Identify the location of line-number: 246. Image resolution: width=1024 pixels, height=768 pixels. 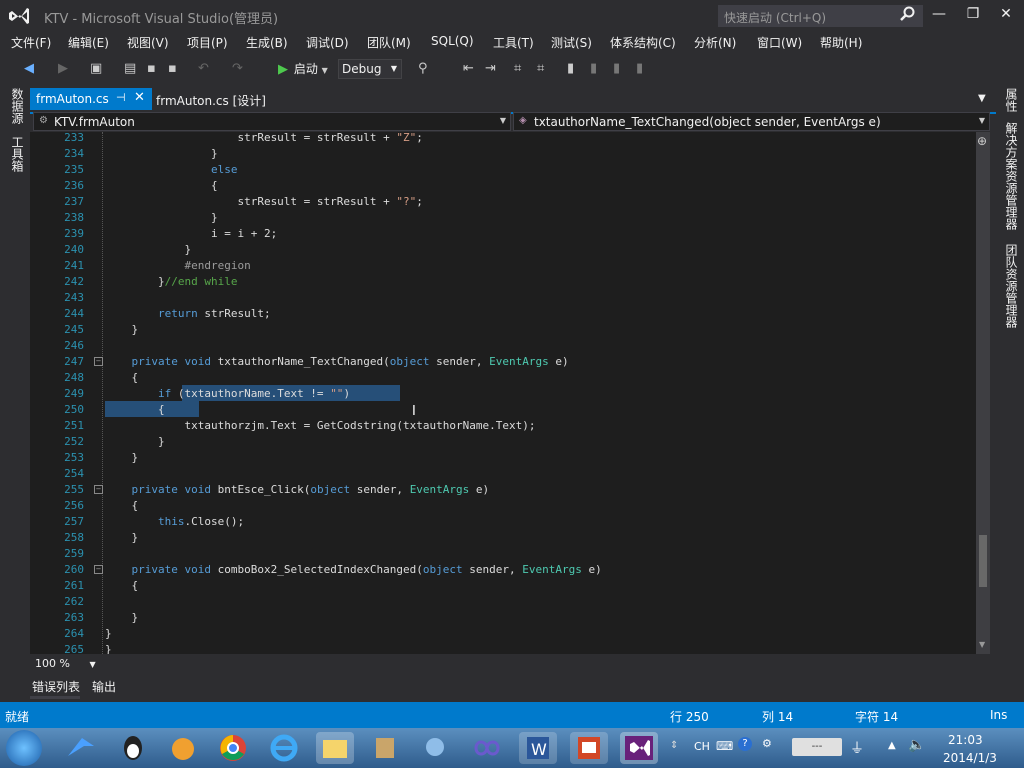
(74, 345).